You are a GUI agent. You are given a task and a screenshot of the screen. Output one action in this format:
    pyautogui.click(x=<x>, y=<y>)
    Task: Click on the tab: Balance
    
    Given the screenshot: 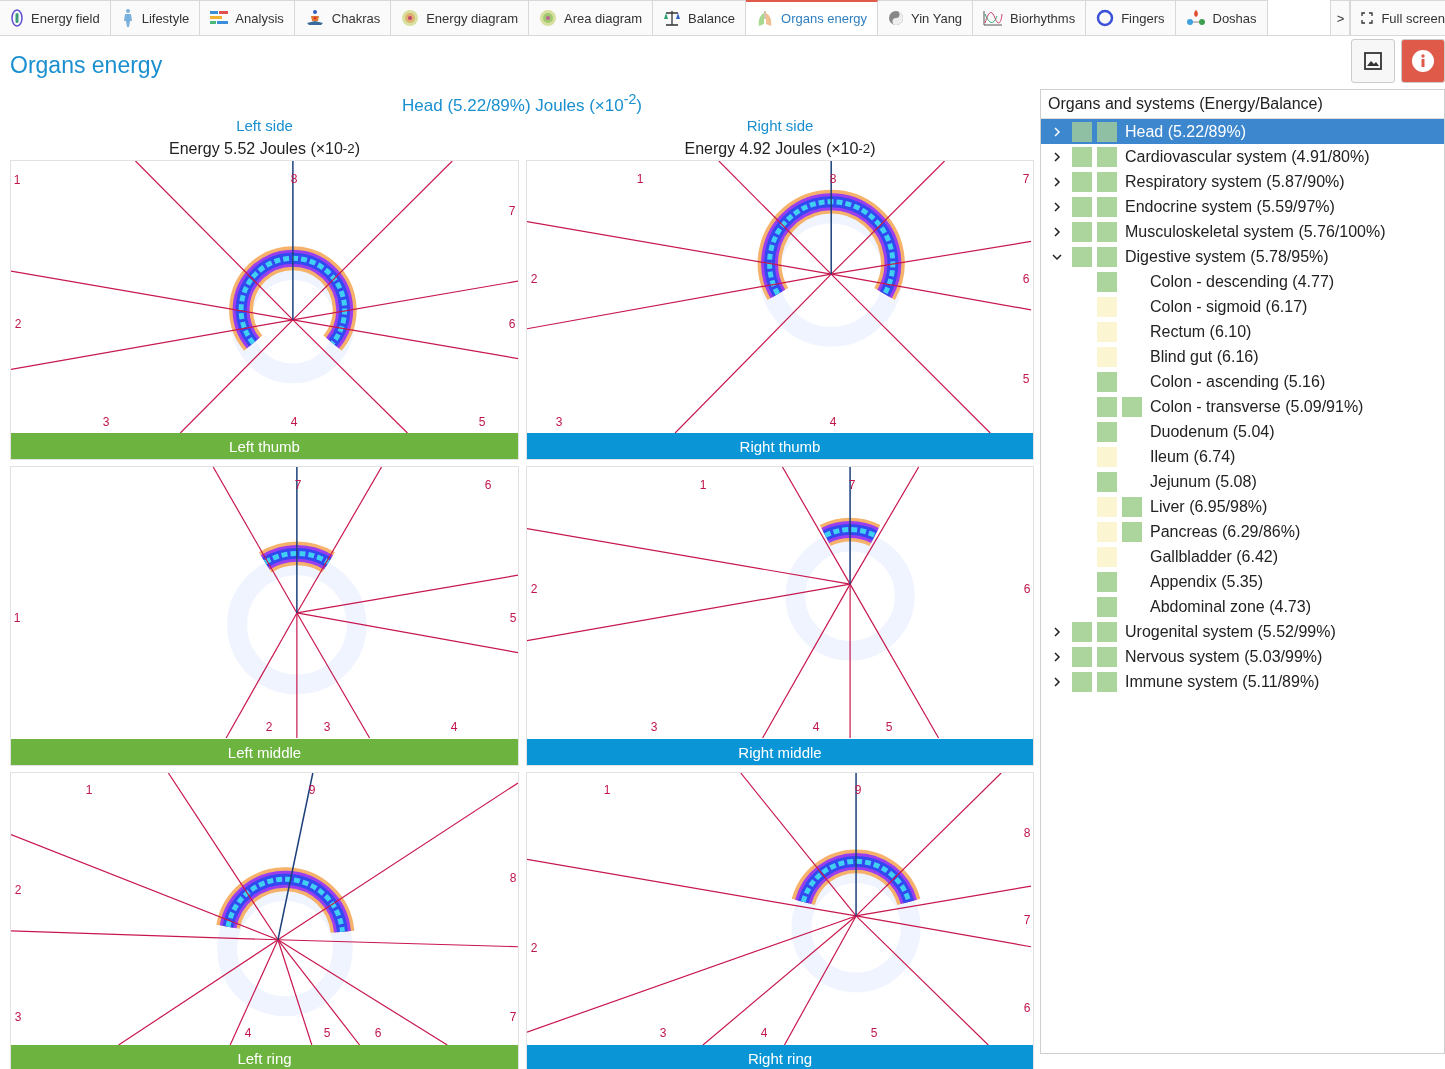 What is the action you would take?
    pyautogui.click(x=699, y=17)
    